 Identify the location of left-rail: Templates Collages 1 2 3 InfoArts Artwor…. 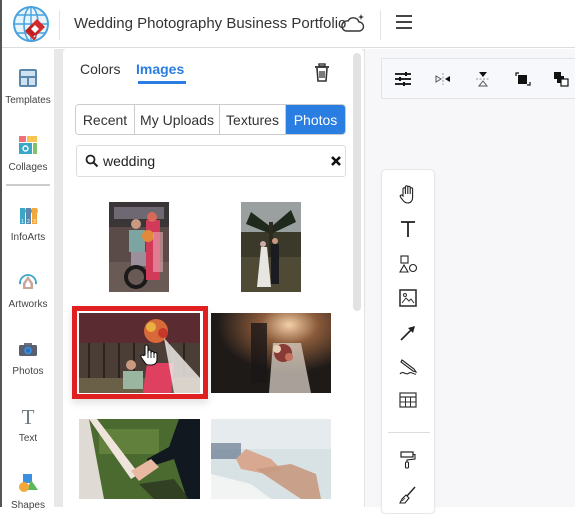
(28, 280).